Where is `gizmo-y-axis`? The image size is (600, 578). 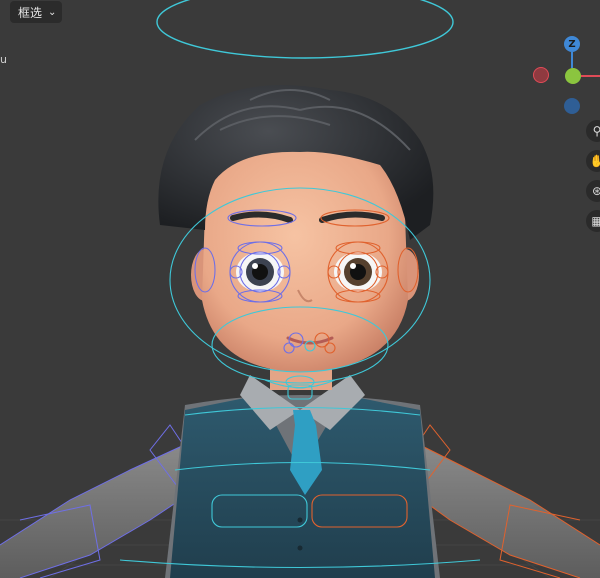 gizmo-y-axis is located at coordinates (573, 76).